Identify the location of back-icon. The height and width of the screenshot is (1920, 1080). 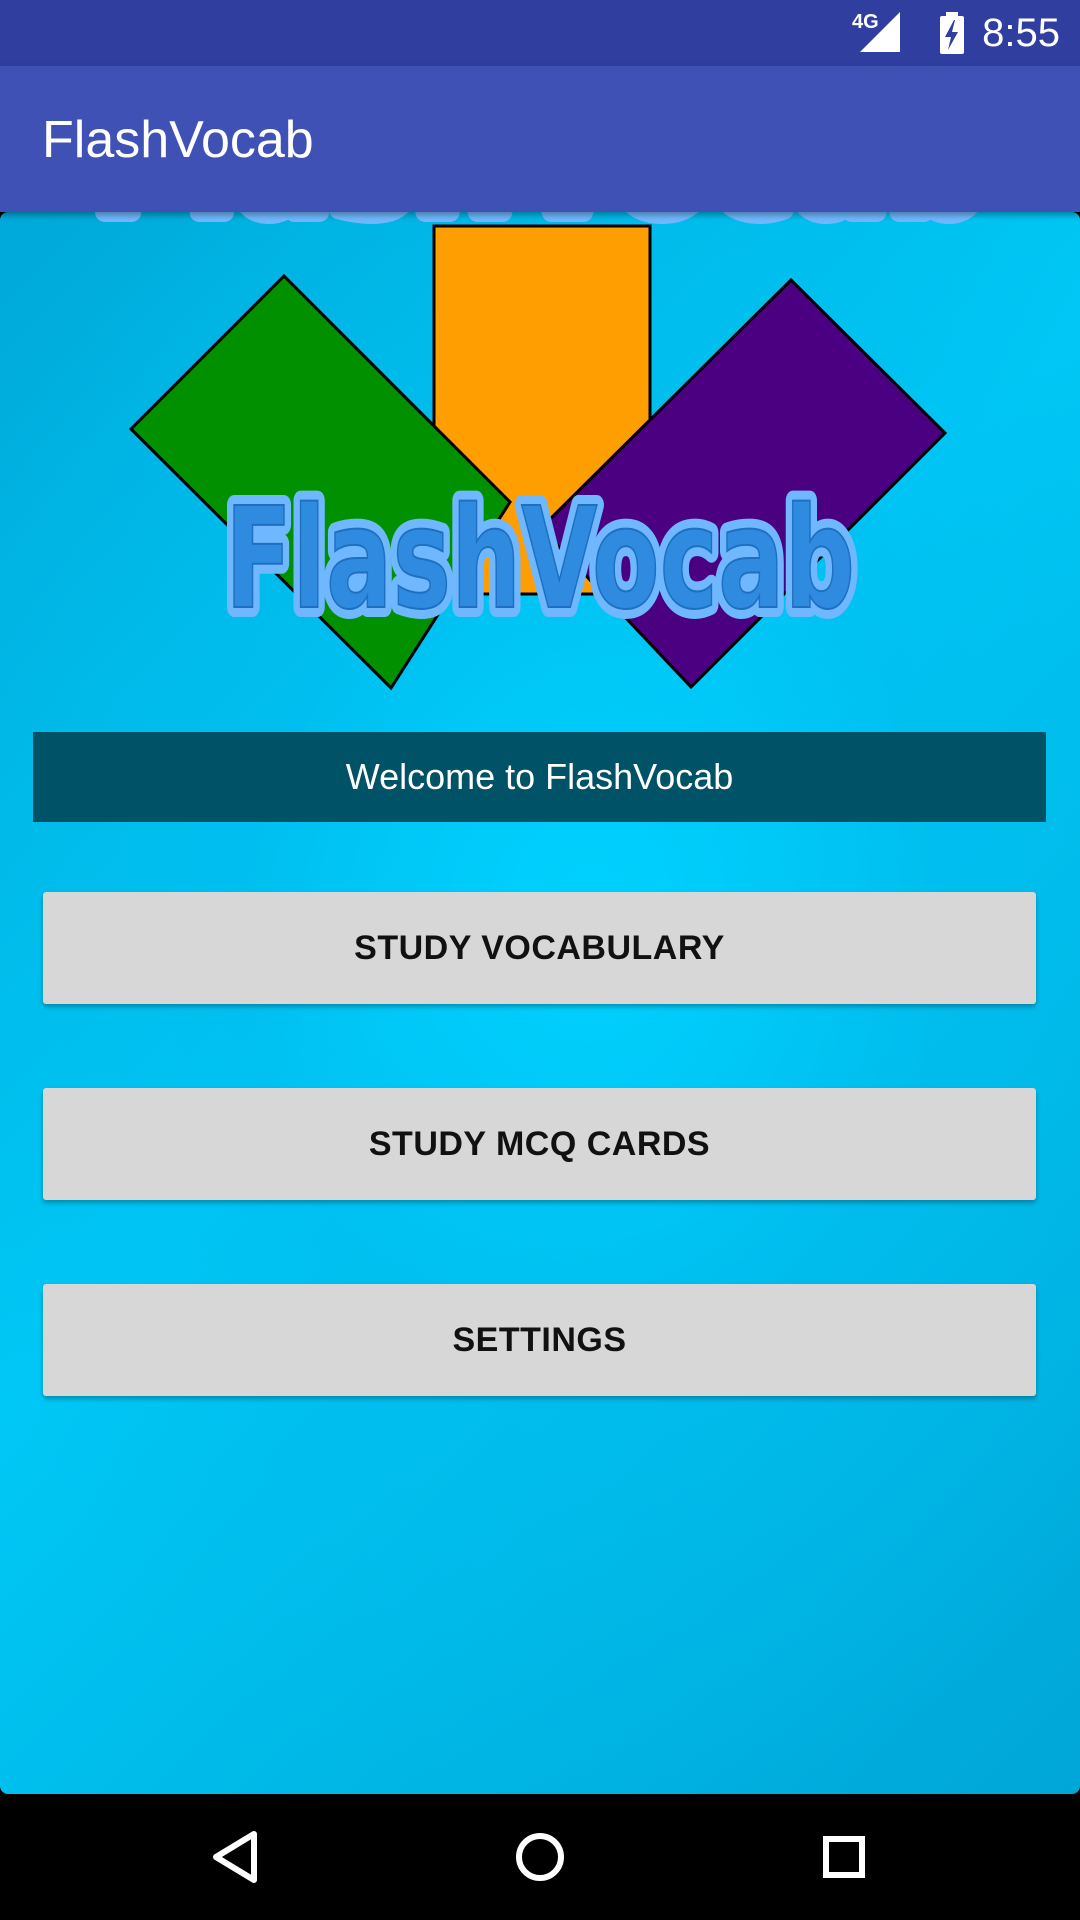
(235, 1857).